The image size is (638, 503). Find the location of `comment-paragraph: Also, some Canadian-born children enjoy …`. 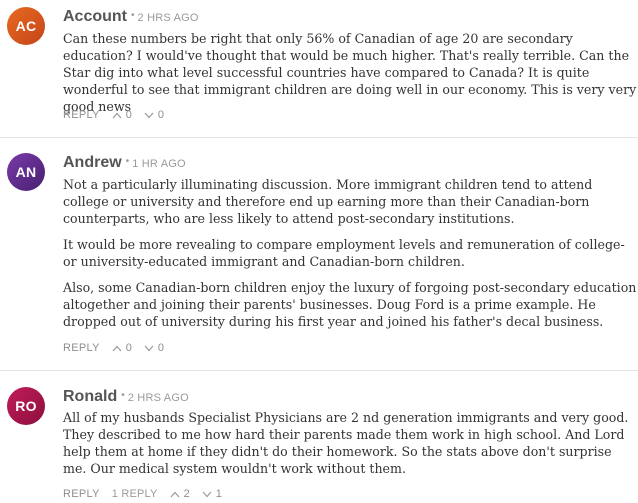

comment-paragraph: Also, some Canadian-born children enjoy … is located at coordinates (350, 304).